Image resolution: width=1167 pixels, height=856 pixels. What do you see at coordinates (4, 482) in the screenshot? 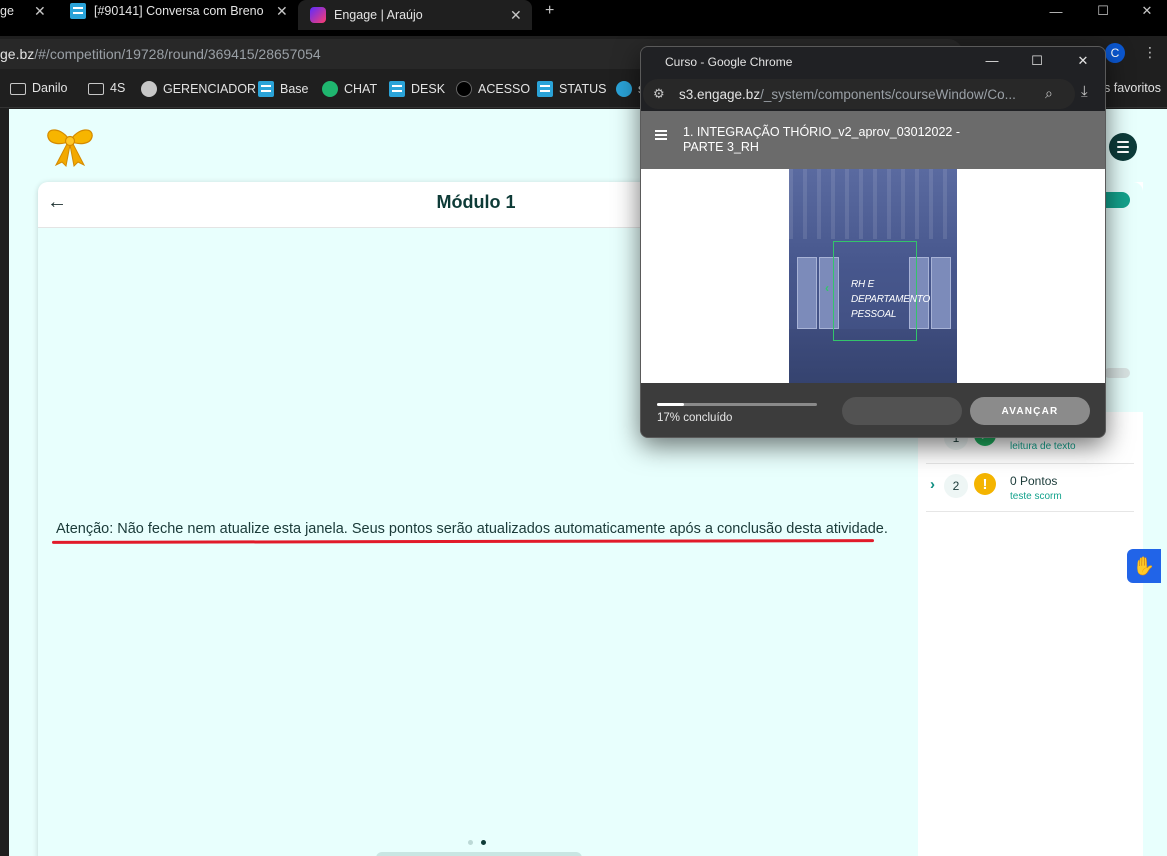
I see `window-edge` at bounding box center [4, 482].